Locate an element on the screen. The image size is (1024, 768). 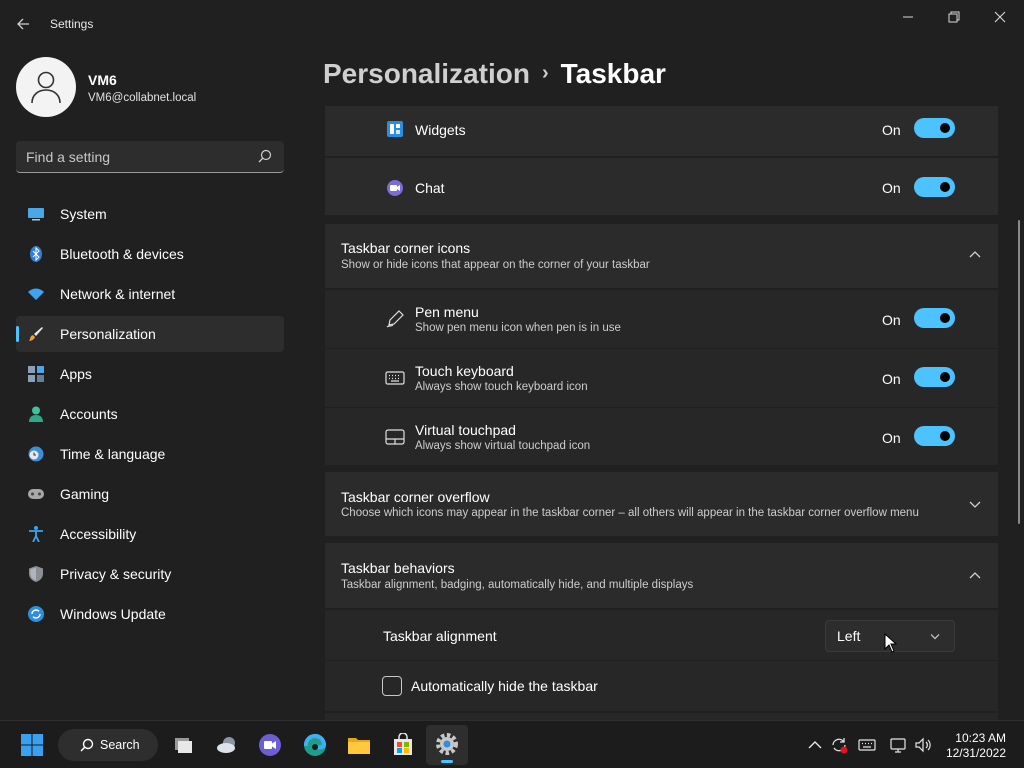
edge-button is located at coordinates (315, 745).